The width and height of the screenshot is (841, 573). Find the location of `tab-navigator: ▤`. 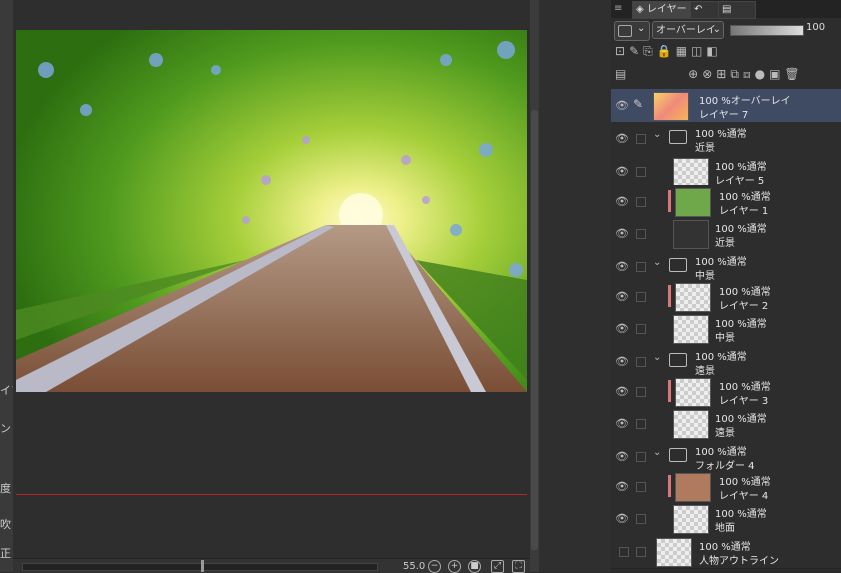

tab-navigator: ▤ is located at coordinates (737, 10).